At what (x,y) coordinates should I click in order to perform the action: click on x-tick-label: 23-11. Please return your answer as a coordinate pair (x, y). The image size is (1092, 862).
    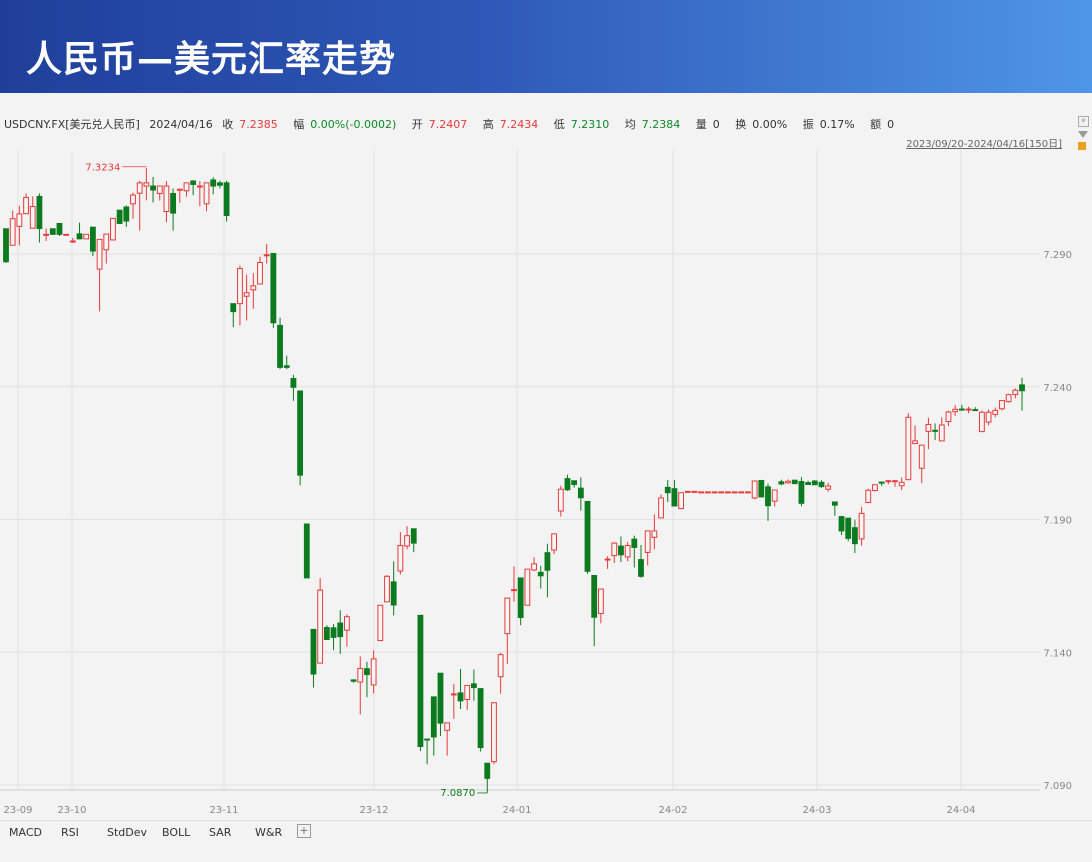
    Looking at the image, I should click on (223, 810).